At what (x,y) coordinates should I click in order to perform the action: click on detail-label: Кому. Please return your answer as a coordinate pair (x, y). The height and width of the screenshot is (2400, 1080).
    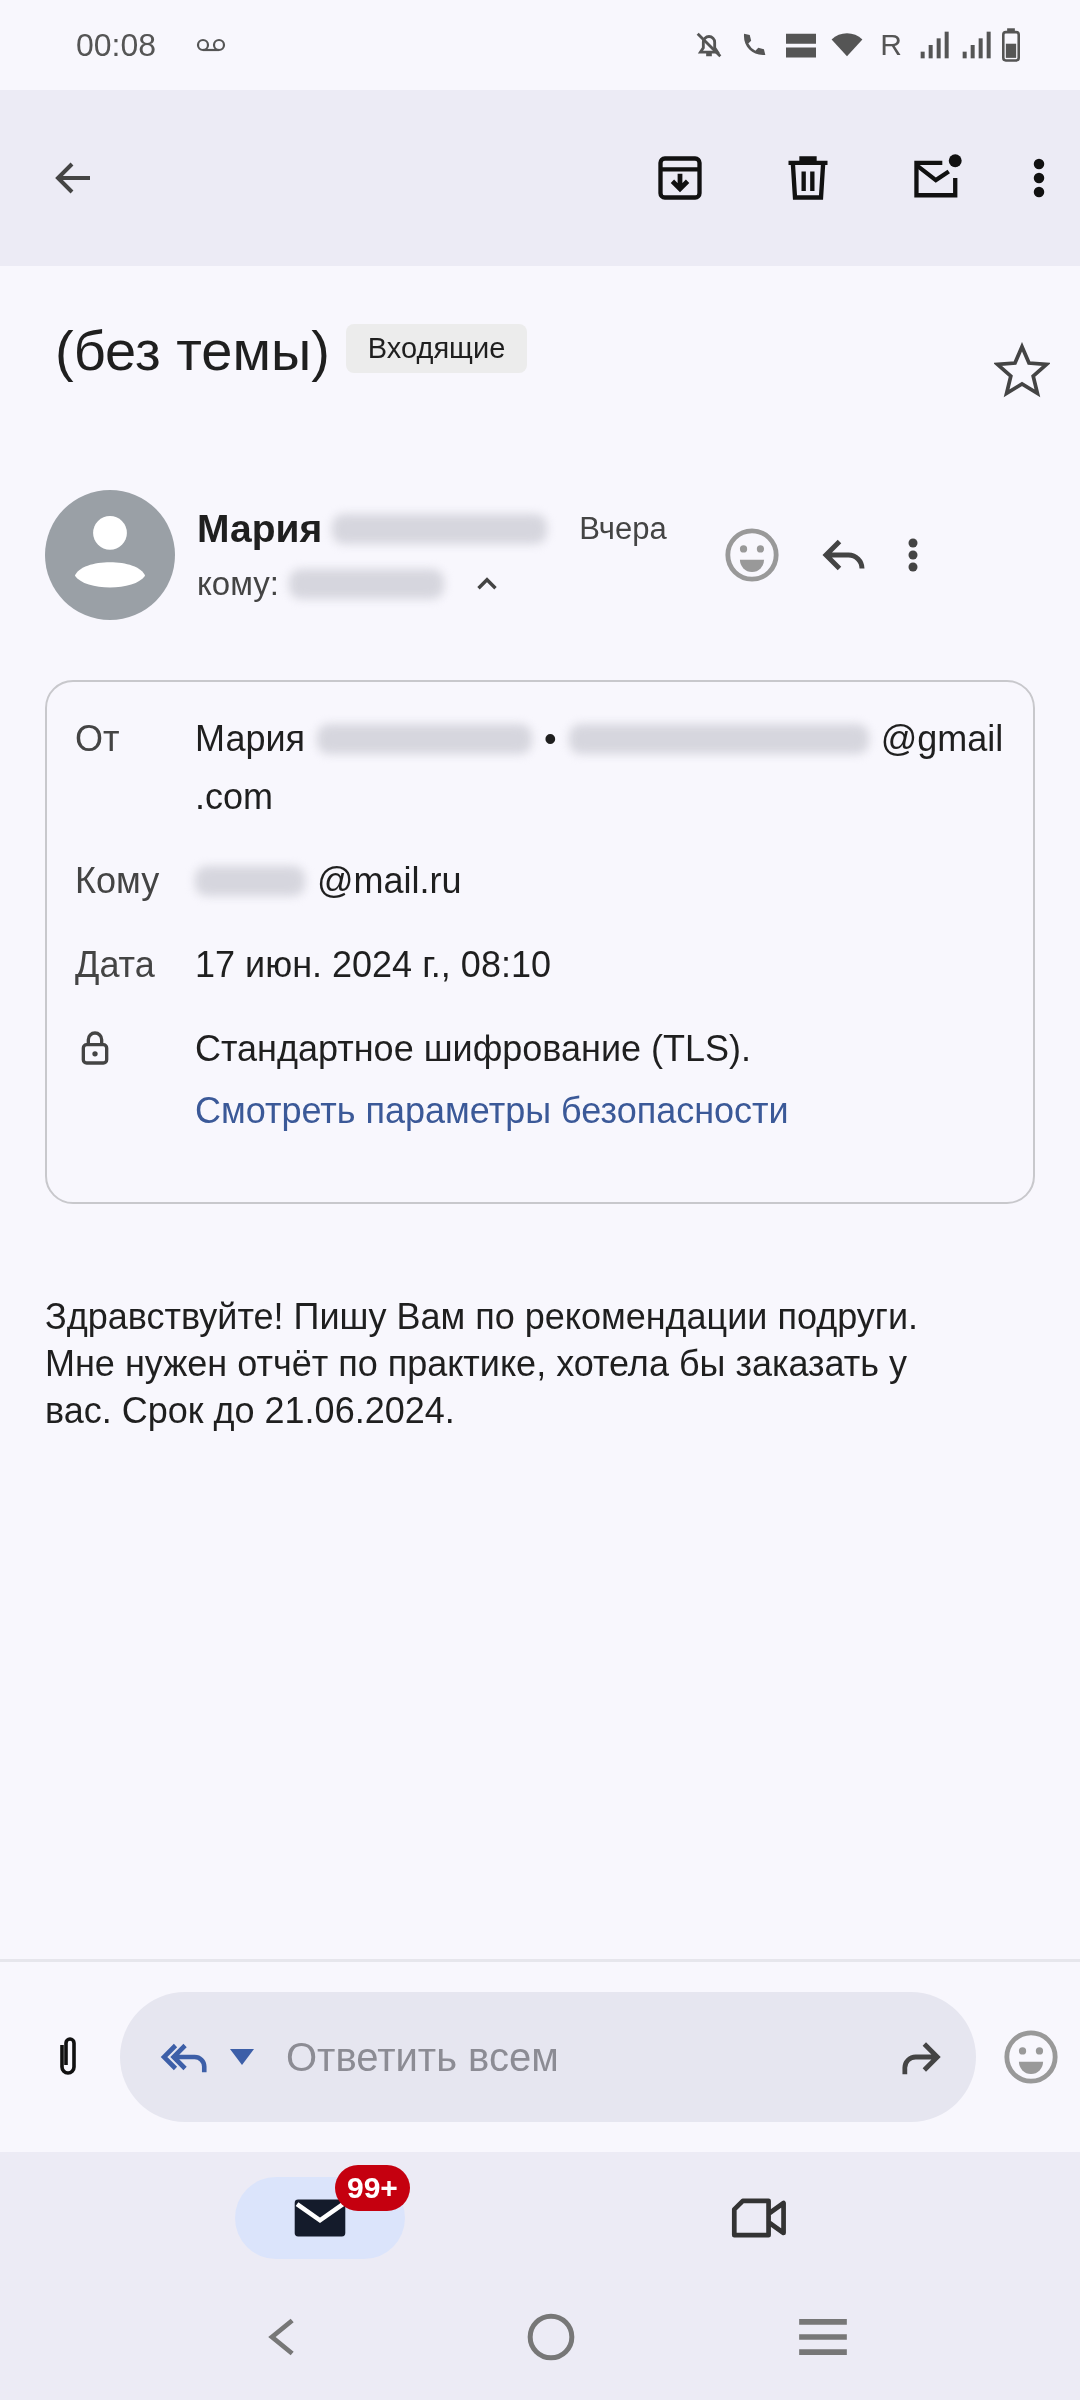
    Looking at the image, I should click on (118, 881).